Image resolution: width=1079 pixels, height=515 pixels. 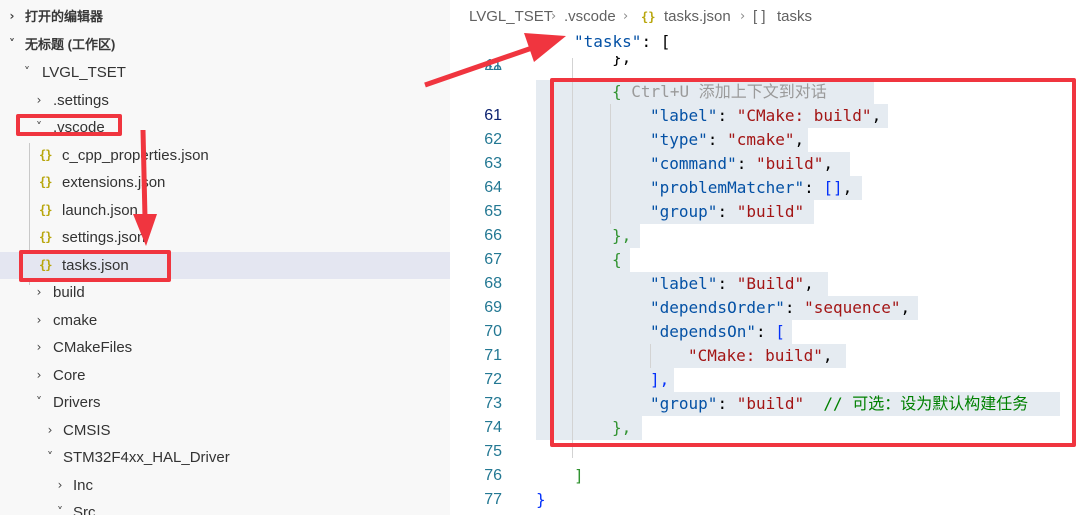 What do you see at coordinates (833, 187) in the screenshot?
I see `json-array: []` at bounding box center [833, 187].